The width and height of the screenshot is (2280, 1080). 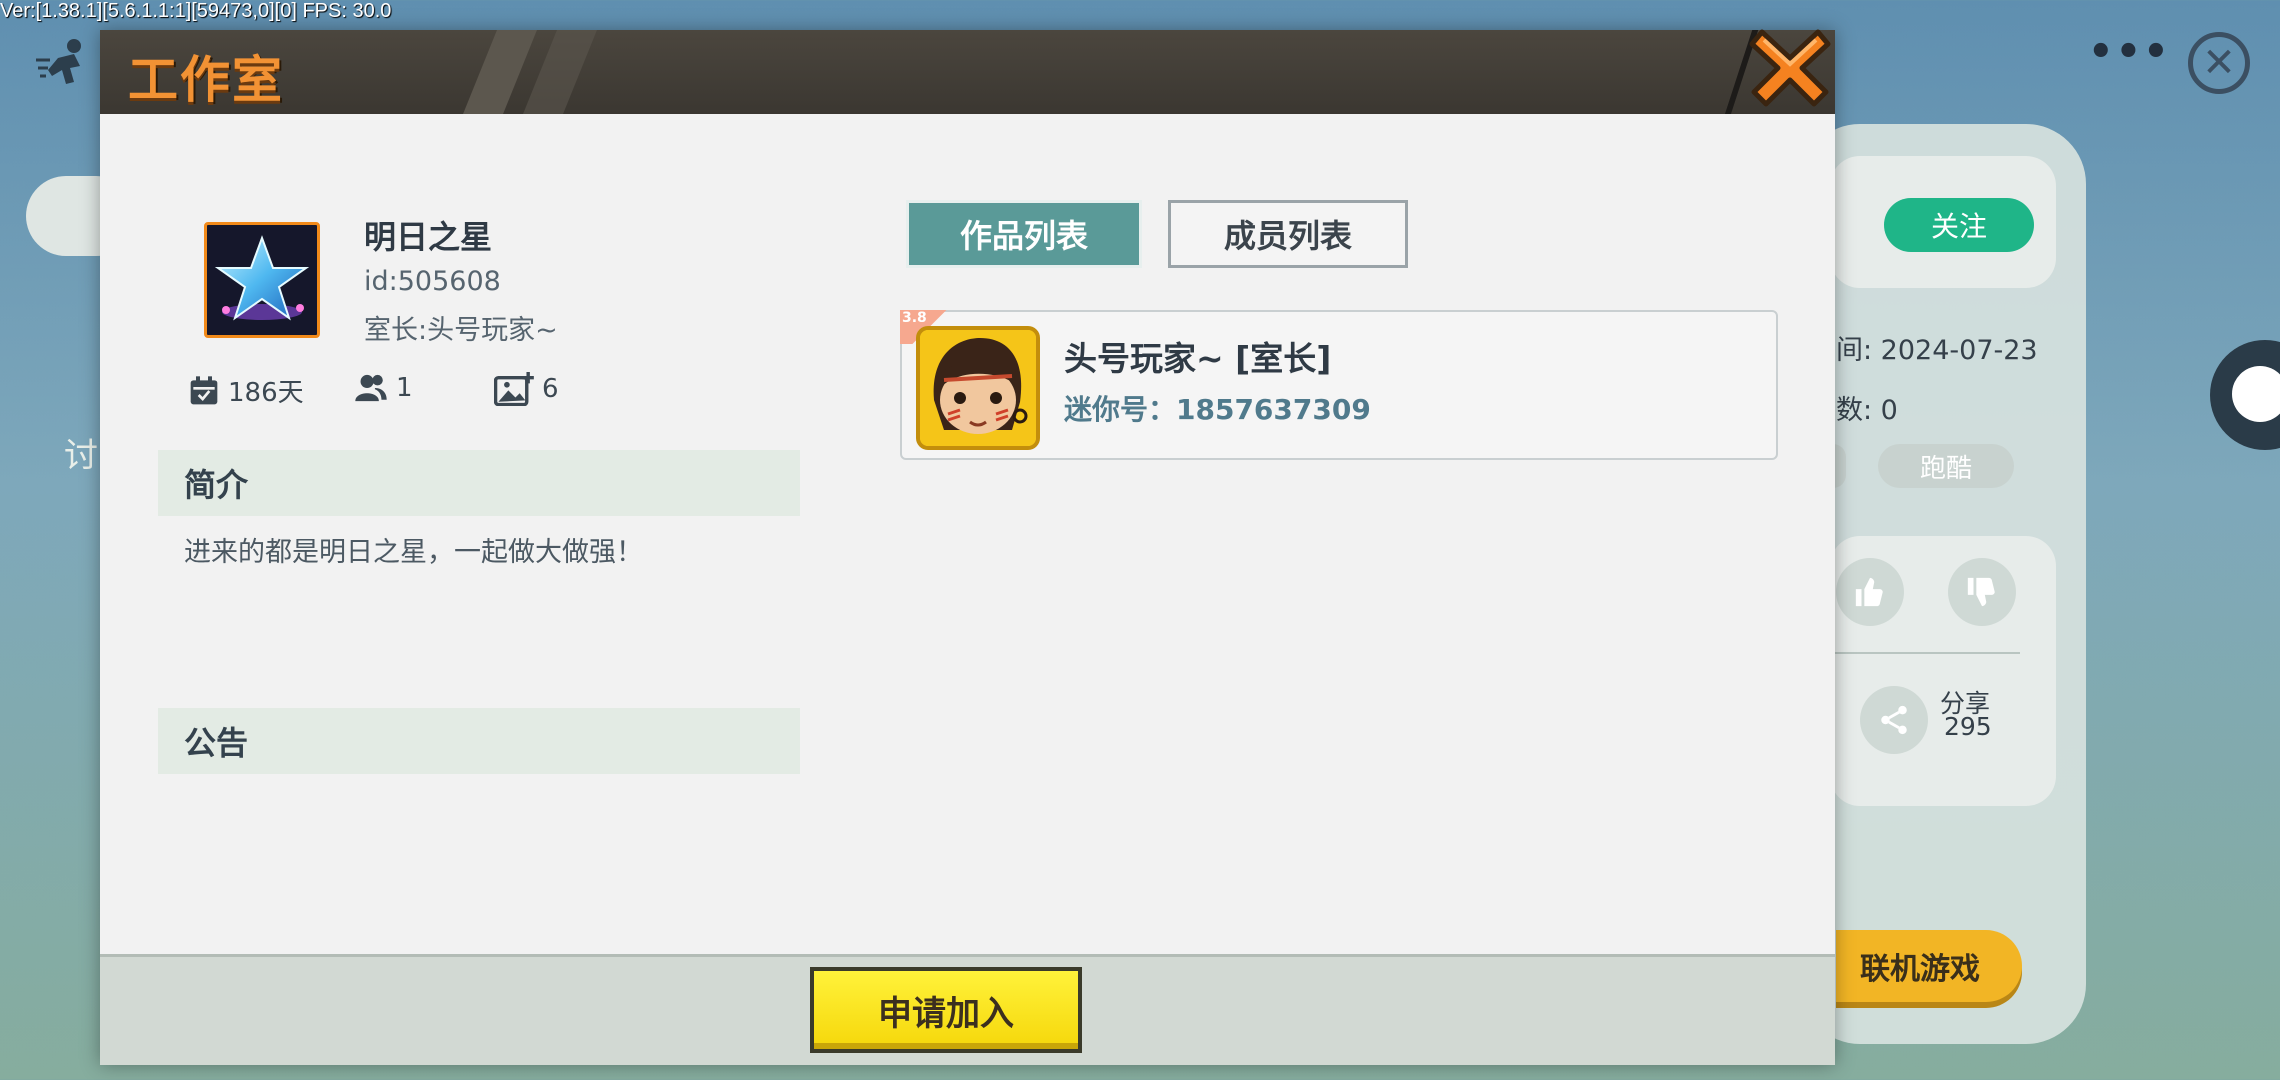 I want to click on close-icon, so click(x=1790, y=66).